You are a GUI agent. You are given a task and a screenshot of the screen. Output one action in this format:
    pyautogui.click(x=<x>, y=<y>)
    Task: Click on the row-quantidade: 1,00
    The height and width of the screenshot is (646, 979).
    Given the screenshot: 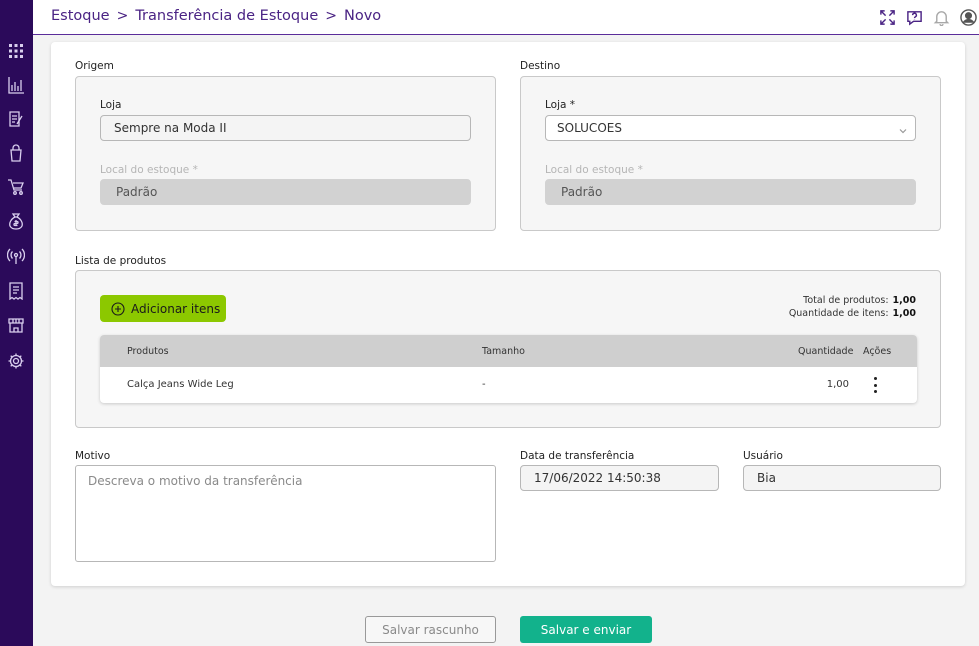 What is the action you would take?
    pyautogui.click(x=837, y=384)
    